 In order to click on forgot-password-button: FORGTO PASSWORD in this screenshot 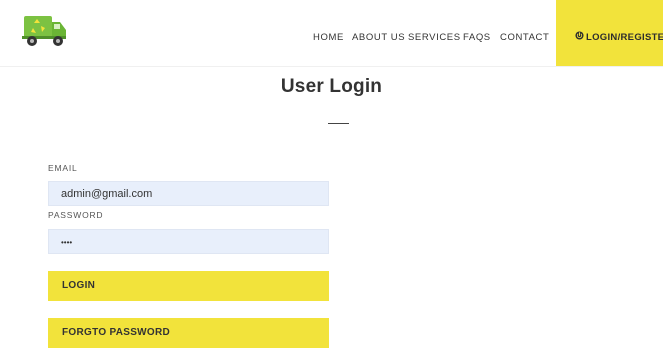, I will do `click(188, 333)`.